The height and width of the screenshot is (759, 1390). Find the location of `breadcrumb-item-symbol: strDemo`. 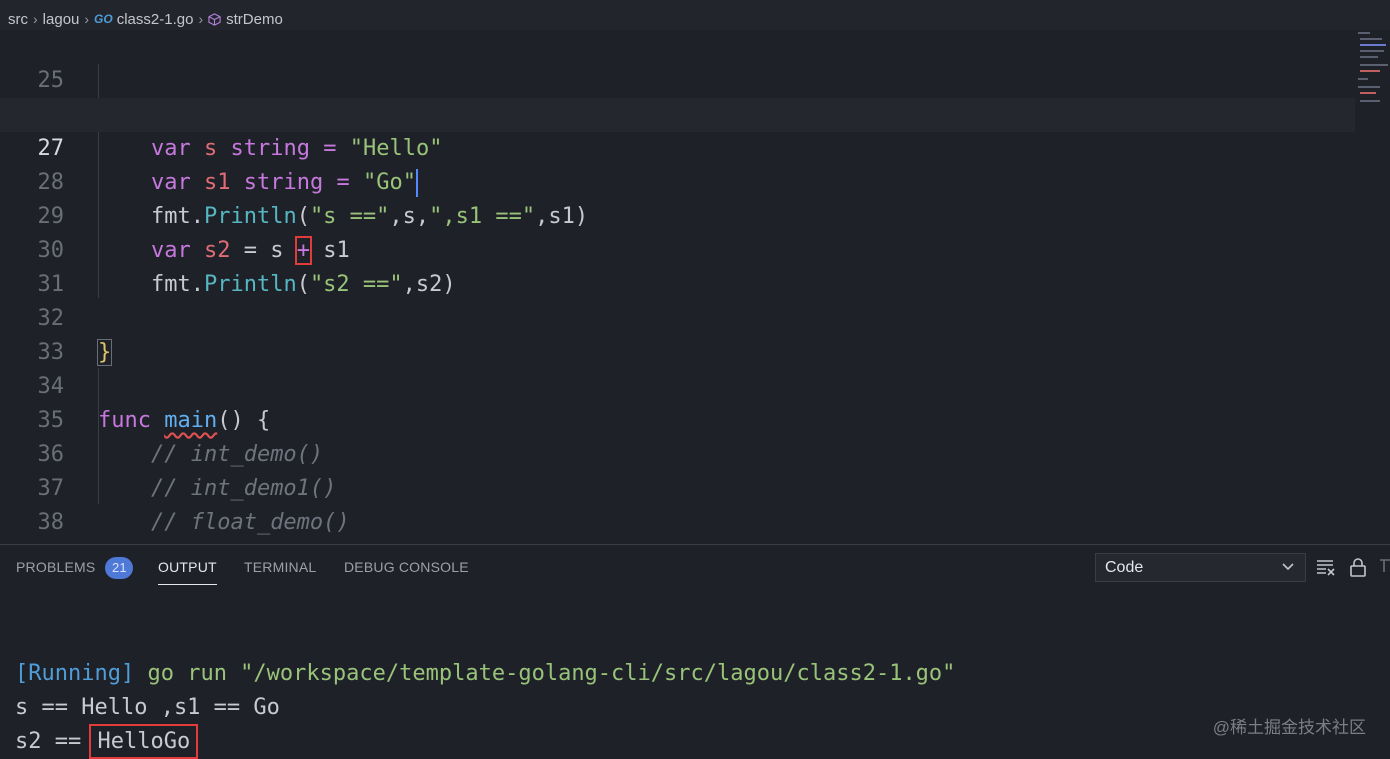

breadcrumb-item-symbol: strDemo is located at coordinates (254, 19).